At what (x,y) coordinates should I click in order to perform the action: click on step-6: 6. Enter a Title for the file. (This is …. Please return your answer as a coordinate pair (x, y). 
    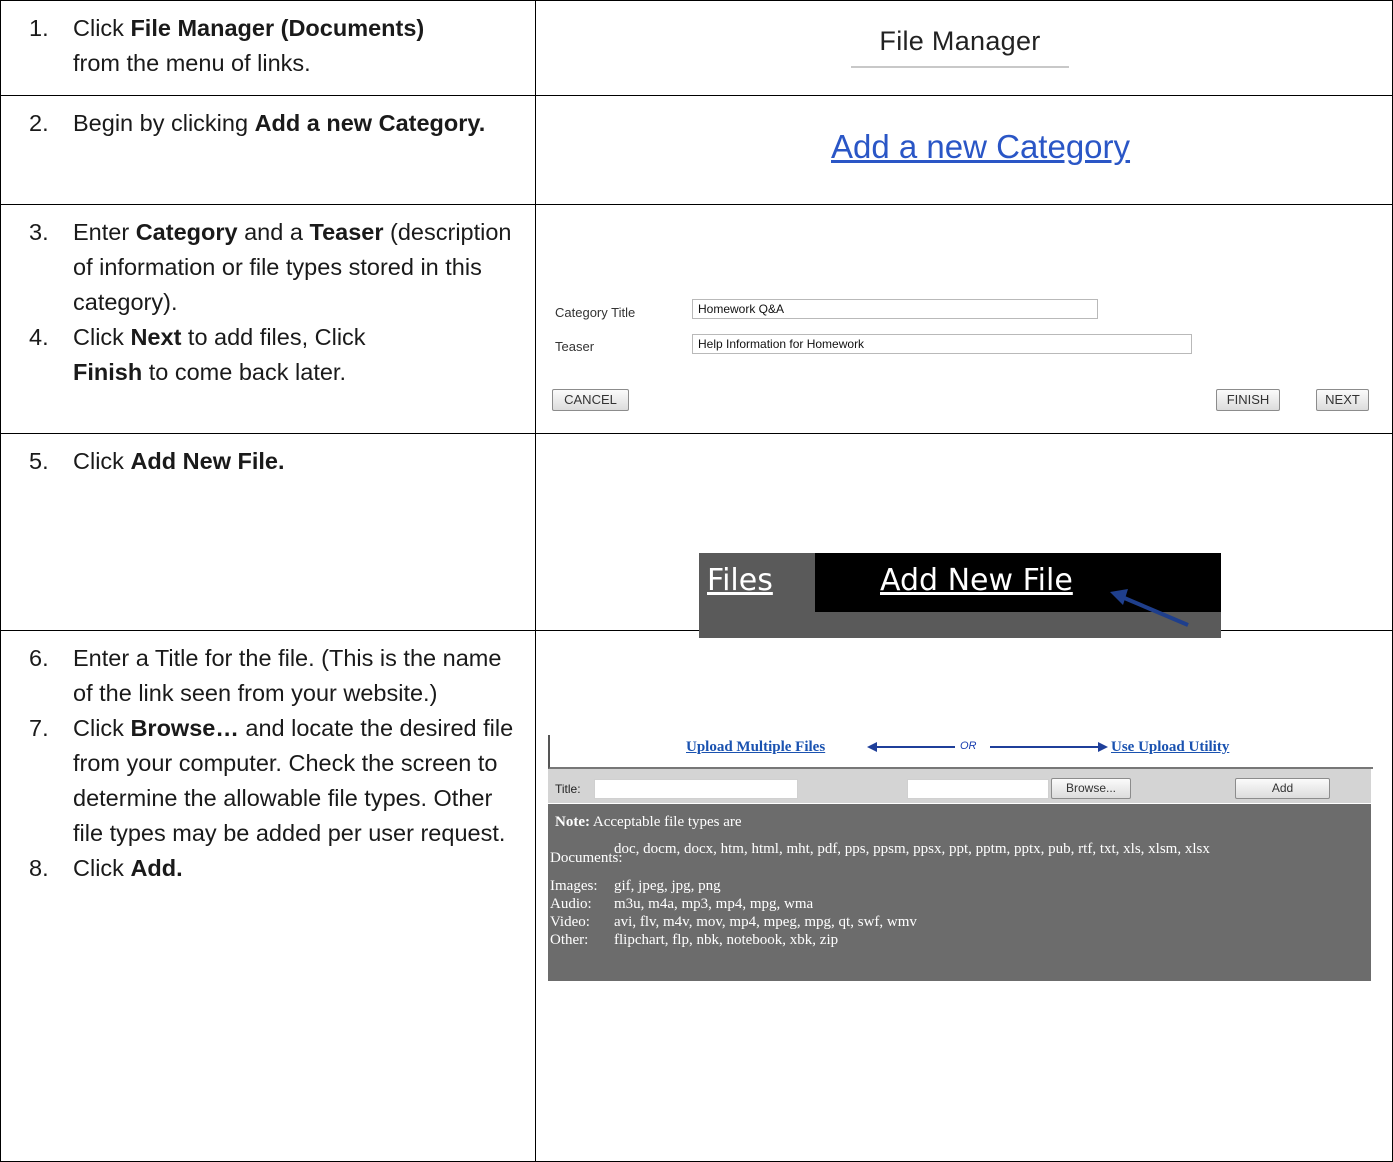
    Looking at the image, I should click on (265, 675).